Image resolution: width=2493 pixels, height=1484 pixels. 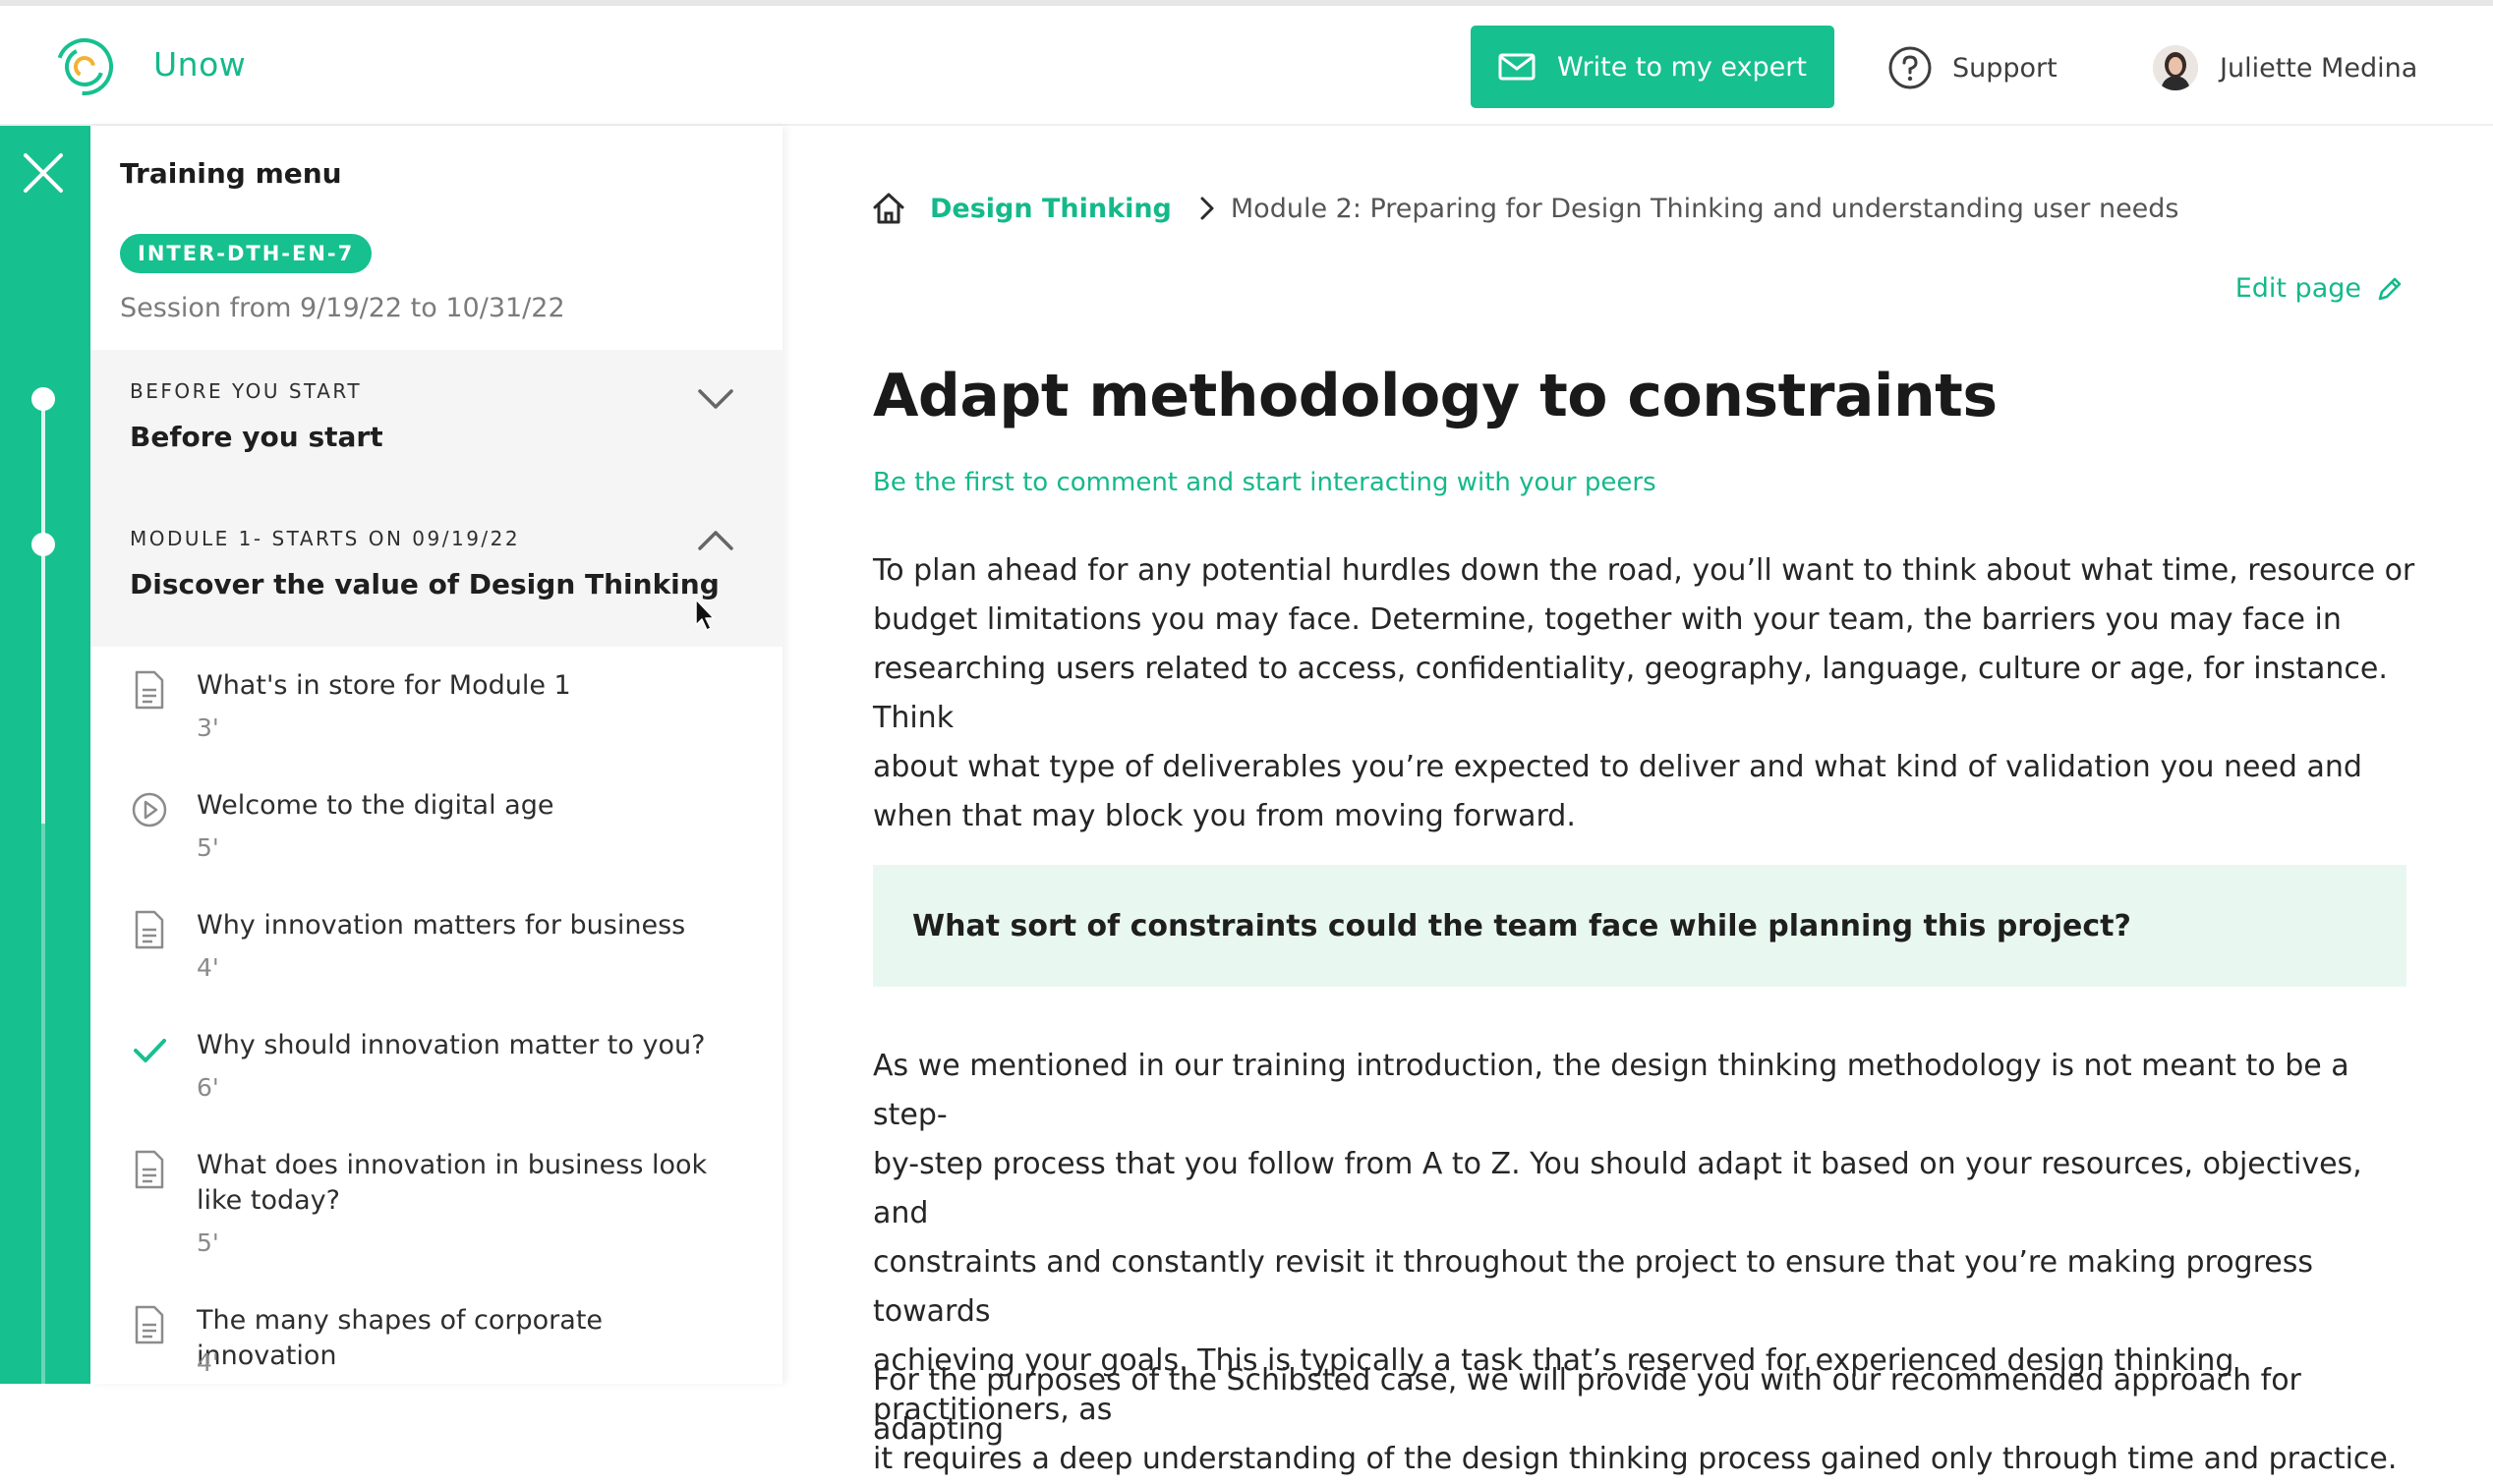 What do you see at coordinates (436, 1082) in the screenshot?
I see `lesson-item: Why should innovation matter to you? 6'` at bounding box center [436, 1082].